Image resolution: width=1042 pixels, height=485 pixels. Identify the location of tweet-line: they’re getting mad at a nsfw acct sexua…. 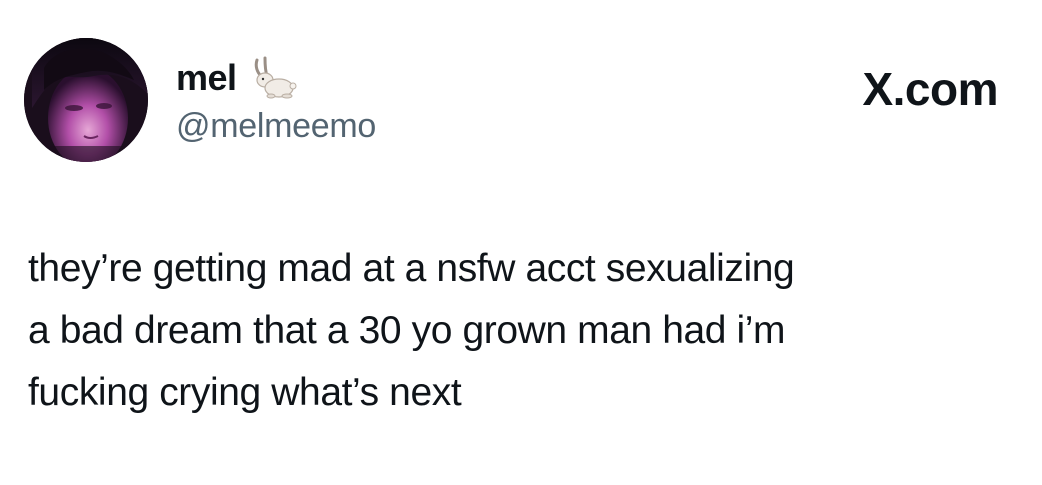
(411, 268).